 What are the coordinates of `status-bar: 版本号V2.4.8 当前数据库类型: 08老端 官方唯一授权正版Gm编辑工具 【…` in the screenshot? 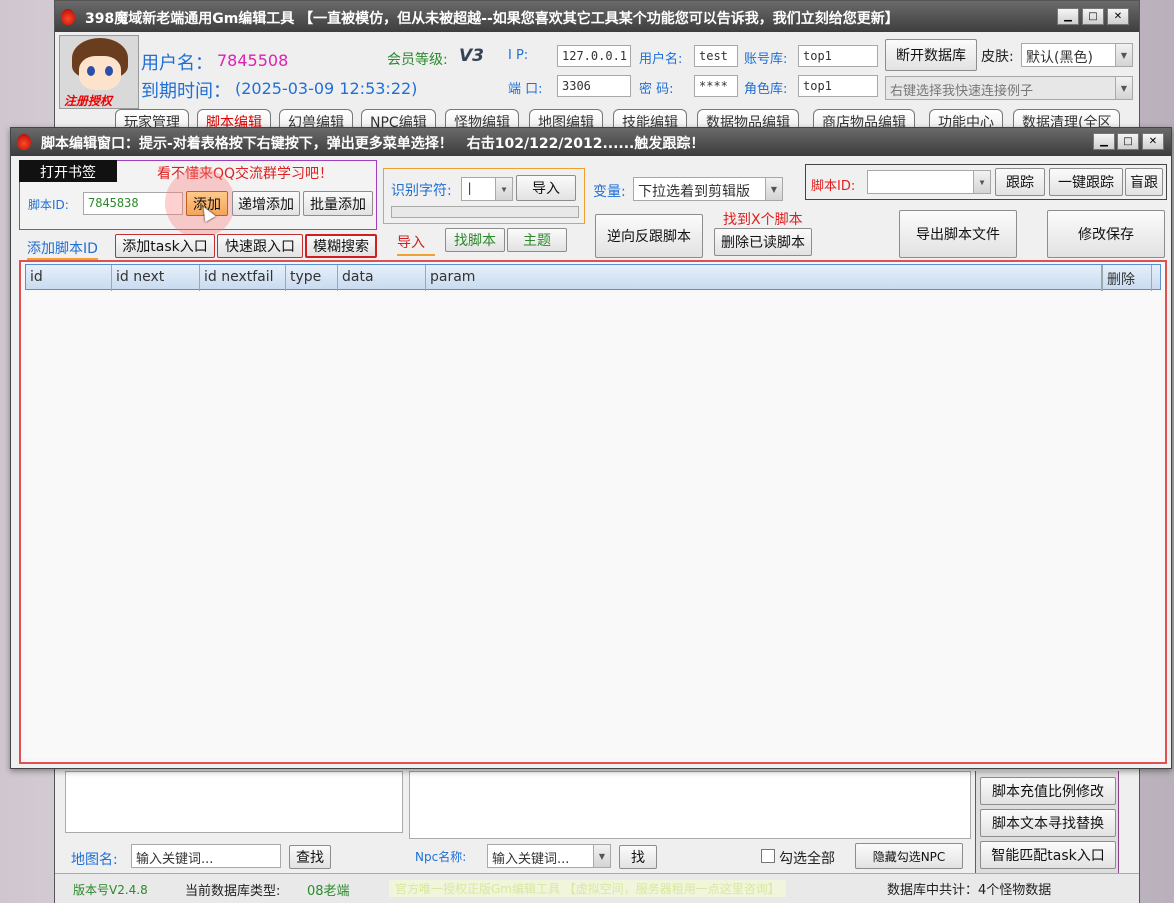 It's located at (597, 888).